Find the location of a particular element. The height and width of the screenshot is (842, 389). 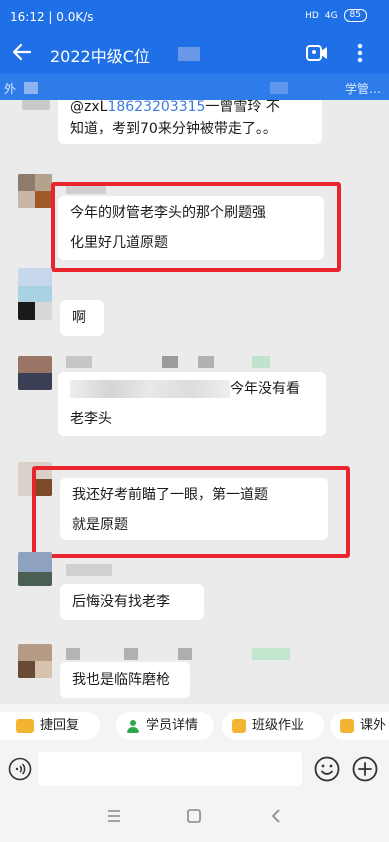

title-blur is located at coordinates (189, 54).